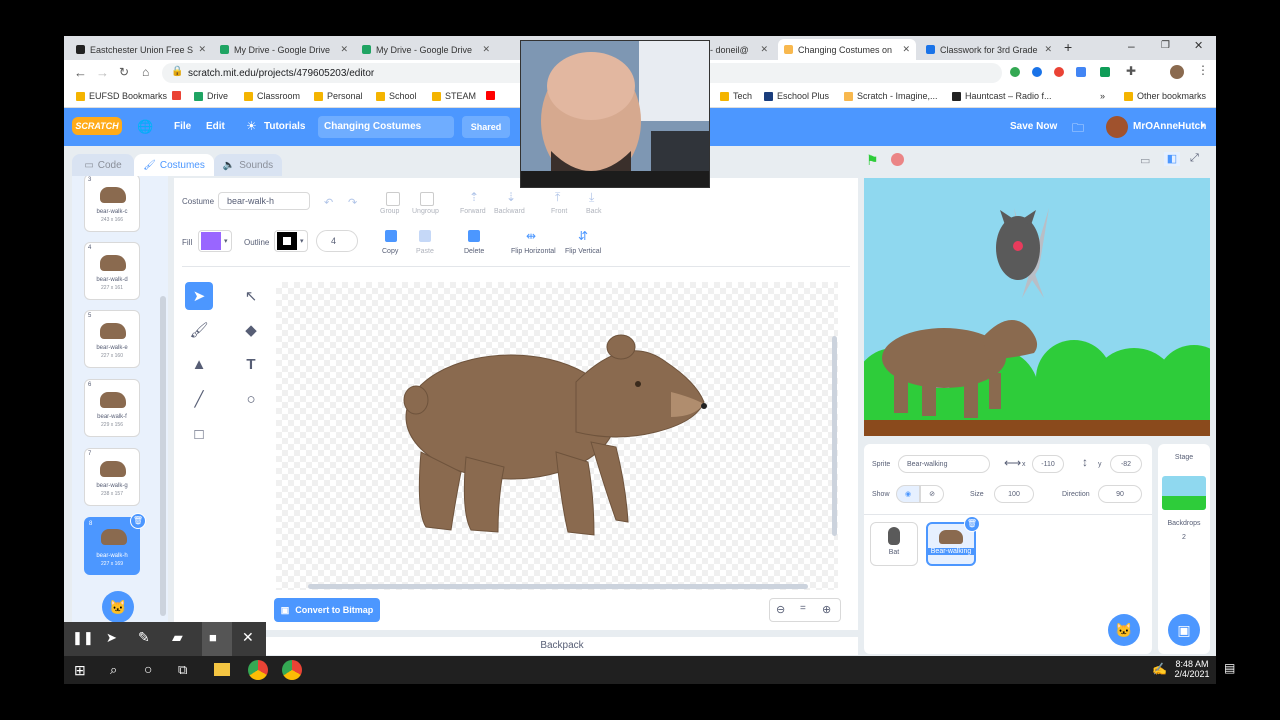  Describe the element at coordinates (112, 477) in the screenshot. I see `costume-item: 7 bear-walk-g 238 x 157` at that location.